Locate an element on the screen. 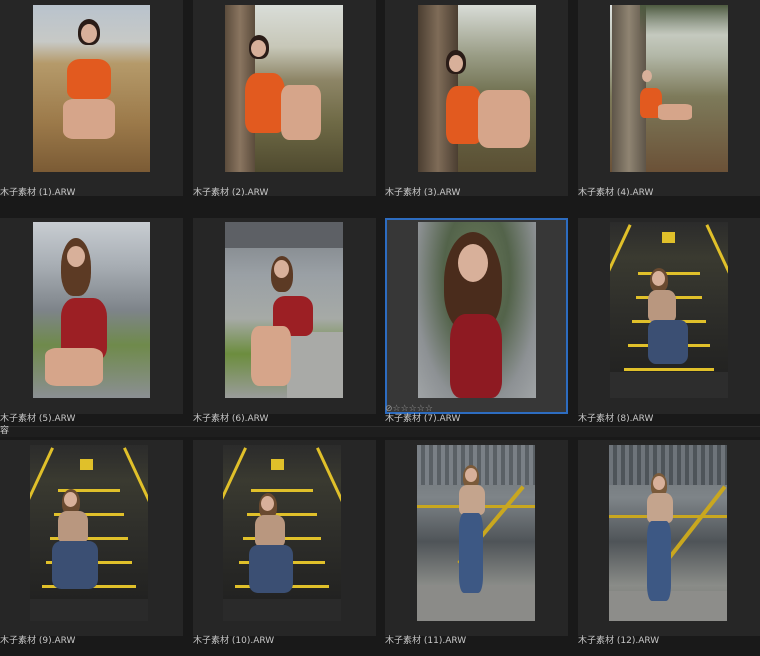  file-caption: 木子素材 (11).ARW is located at coordinates (426, 641).